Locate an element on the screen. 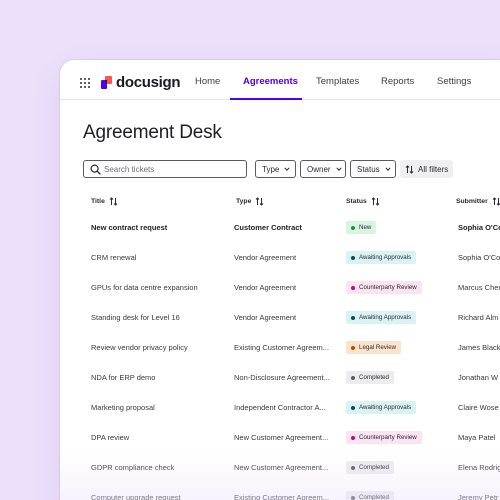  owner-filter-dropdown: Owner is located at coordinates (323, 169).